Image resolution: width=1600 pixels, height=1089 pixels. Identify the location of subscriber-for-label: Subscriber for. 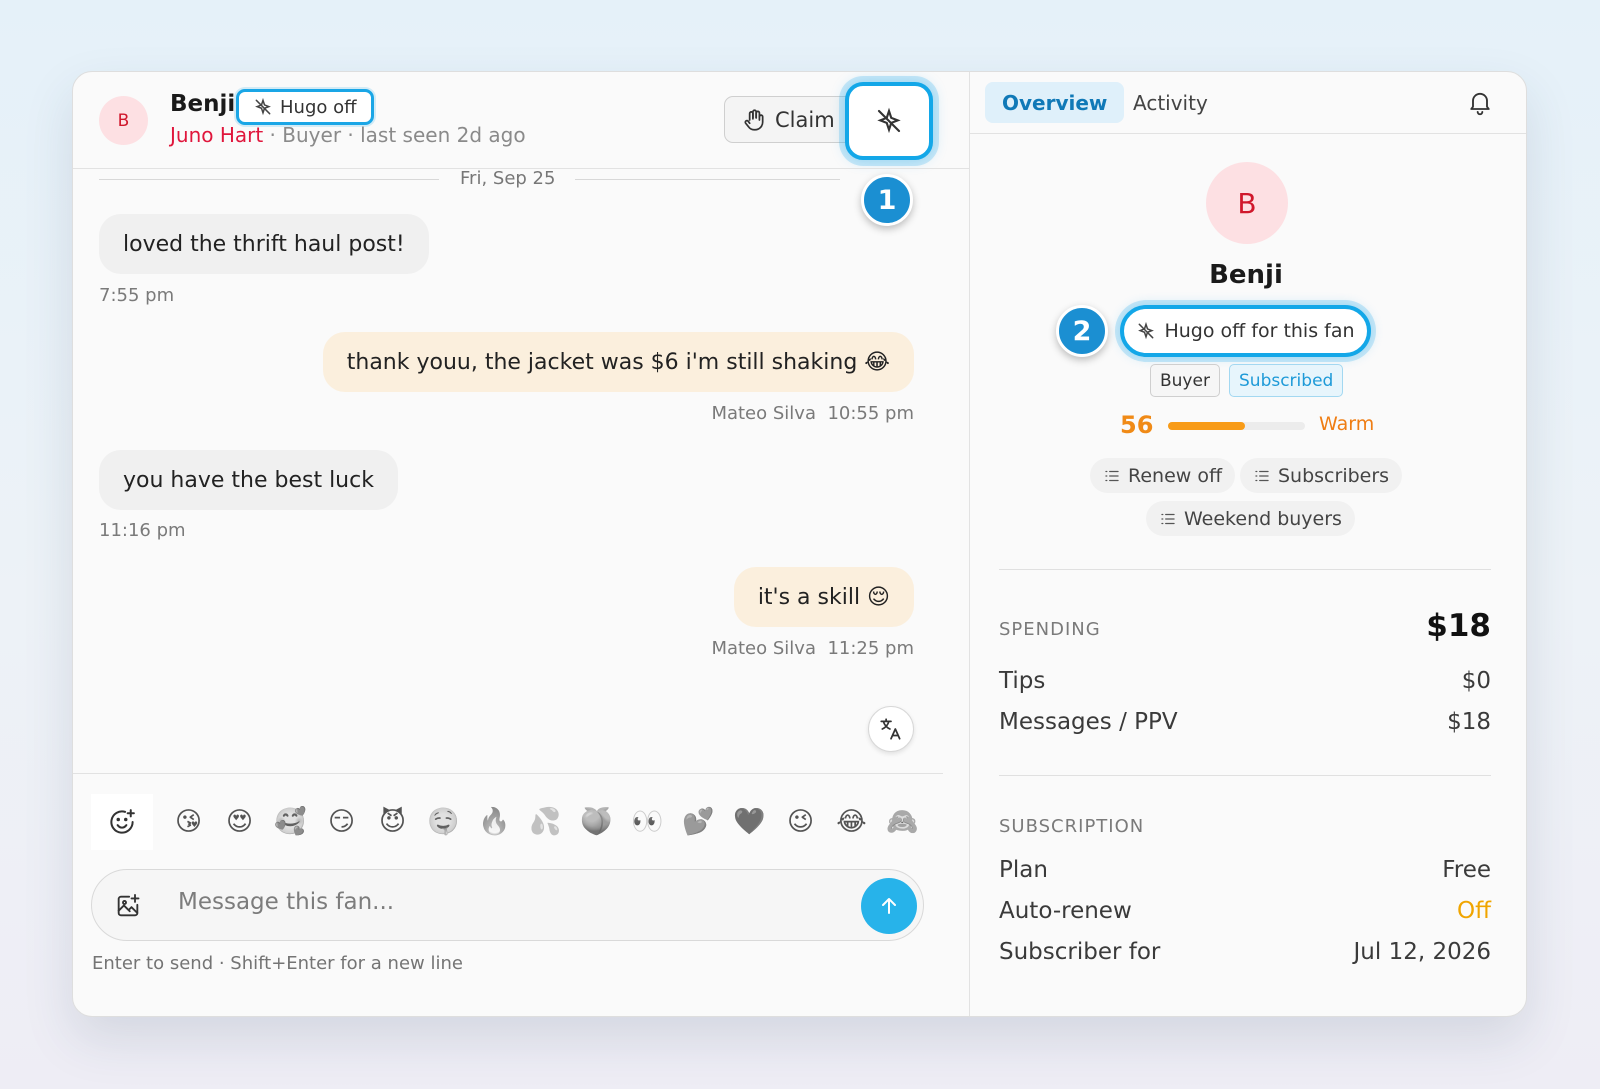
(1080, 952).